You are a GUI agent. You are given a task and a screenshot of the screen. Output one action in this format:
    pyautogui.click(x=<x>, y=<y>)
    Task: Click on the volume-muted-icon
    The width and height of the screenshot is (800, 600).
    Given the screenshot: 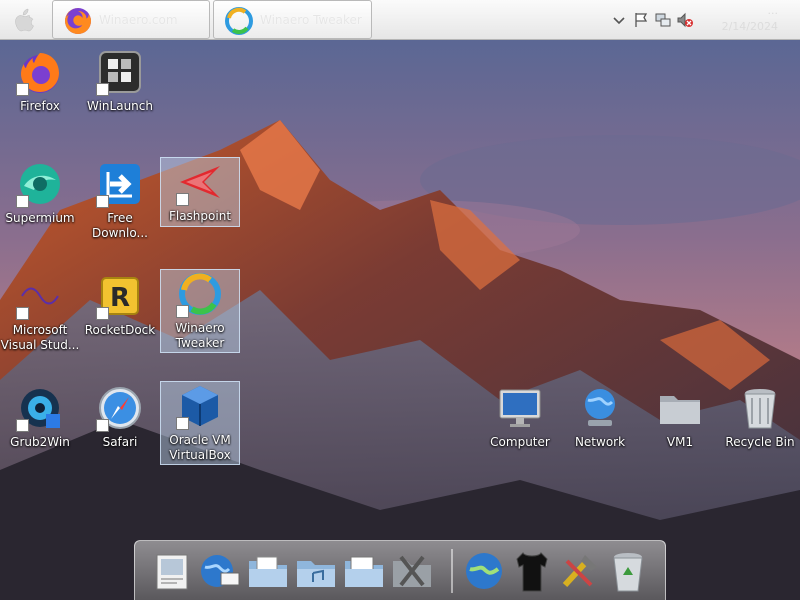 What is the action you would take?
    pyautogui.click(x=685, y=20)
    